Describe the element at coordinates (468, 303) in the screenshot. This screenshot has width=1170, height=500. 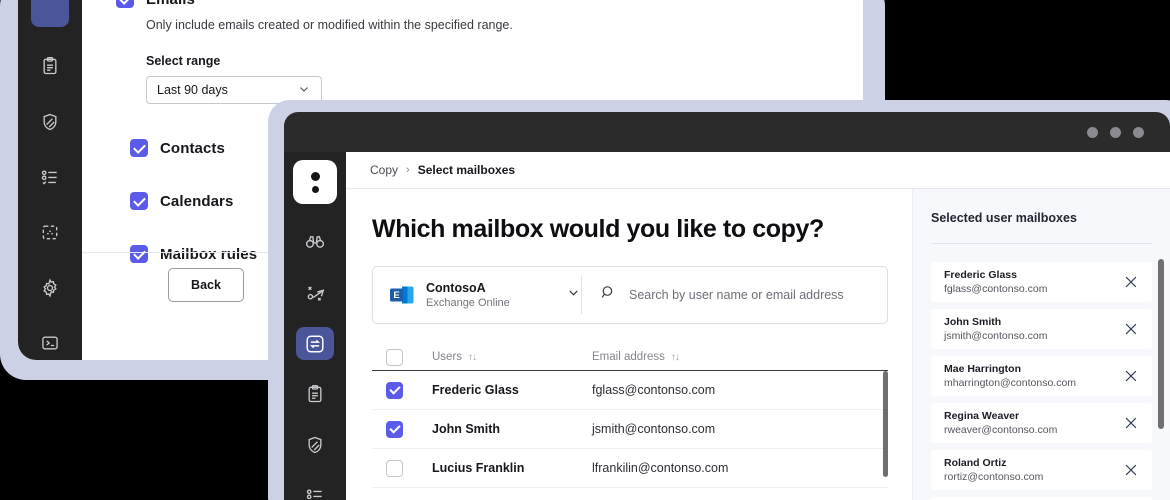
I see `tenant-subtitle: Exchange Online` at that location.